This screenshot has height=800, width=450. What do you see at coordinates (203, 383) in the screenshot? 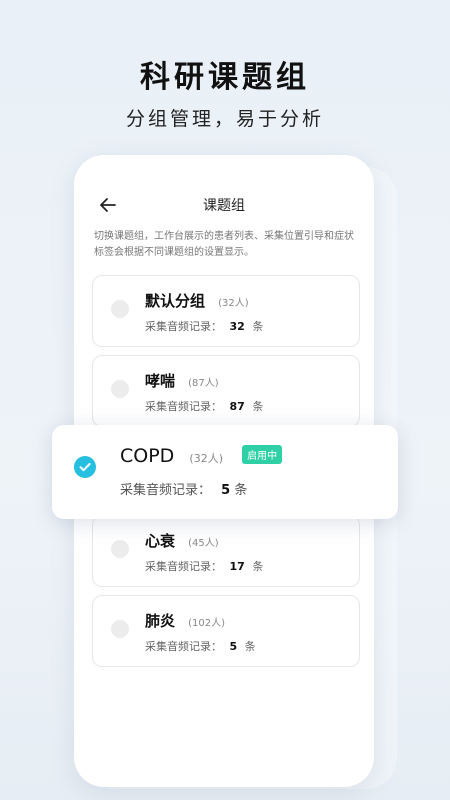
I see `group-member-count: (87人)` at bounding box center [203, 383].